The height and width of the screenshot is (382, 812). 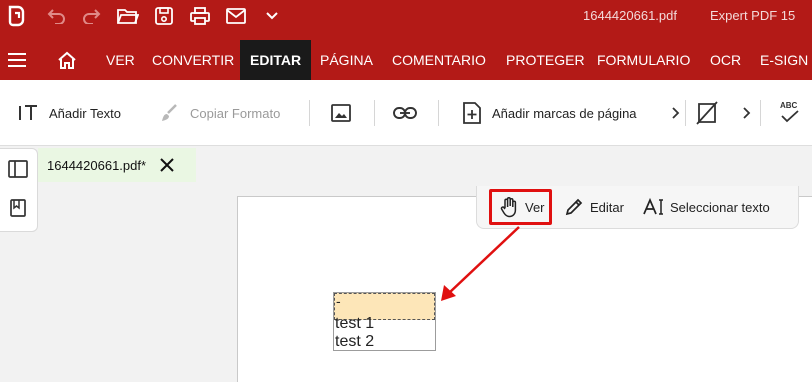 I want to click on link-icon, so click(x=405, y=113).